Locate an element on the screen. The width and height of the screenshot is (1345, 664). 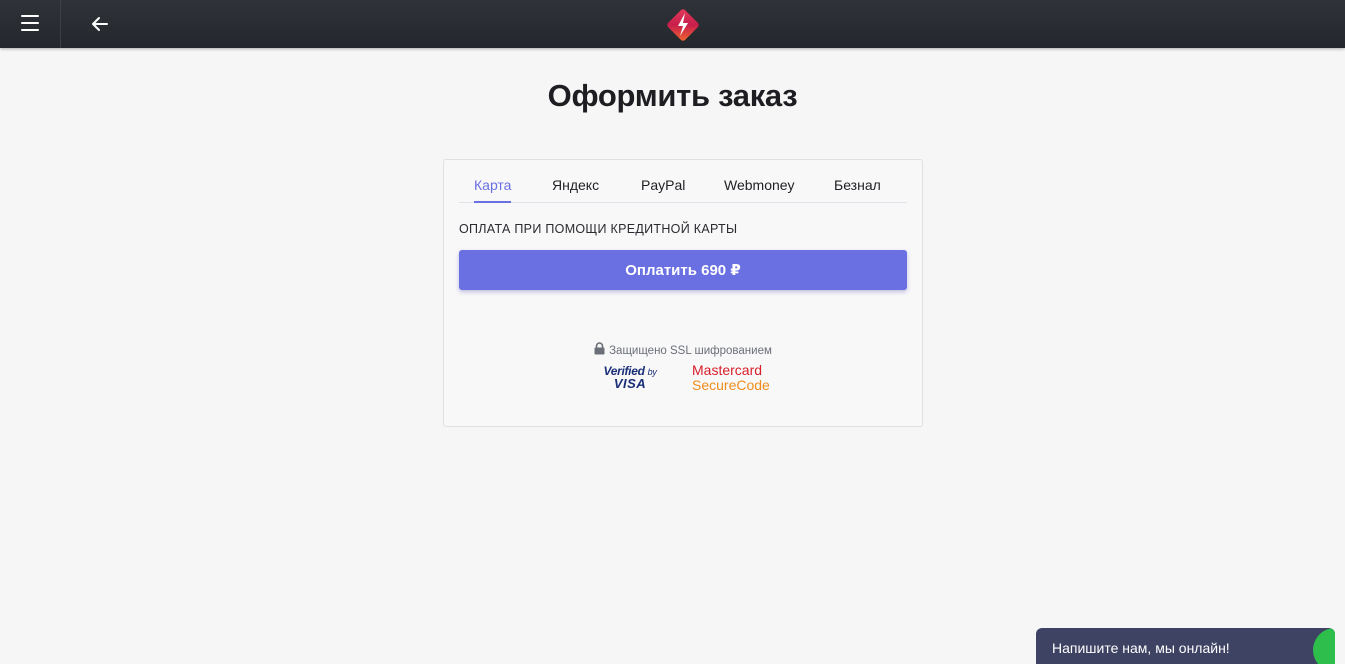
chat-widget: Напишите нам, мы онлайн! is located at coordinates (1185, 646).